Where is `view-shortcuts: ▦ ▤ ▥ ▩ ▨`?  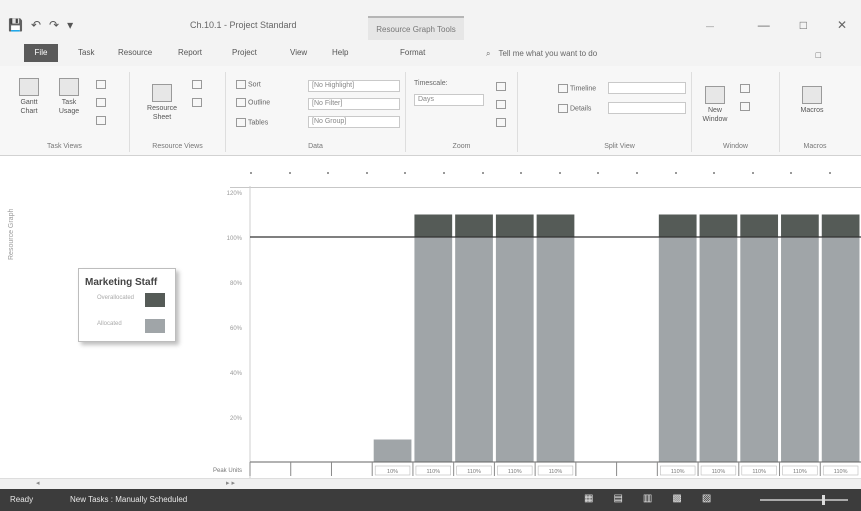 view-shortcuts: ▦ ▤ ▥ ▩ ▨ is located at coordinates (647, 498).